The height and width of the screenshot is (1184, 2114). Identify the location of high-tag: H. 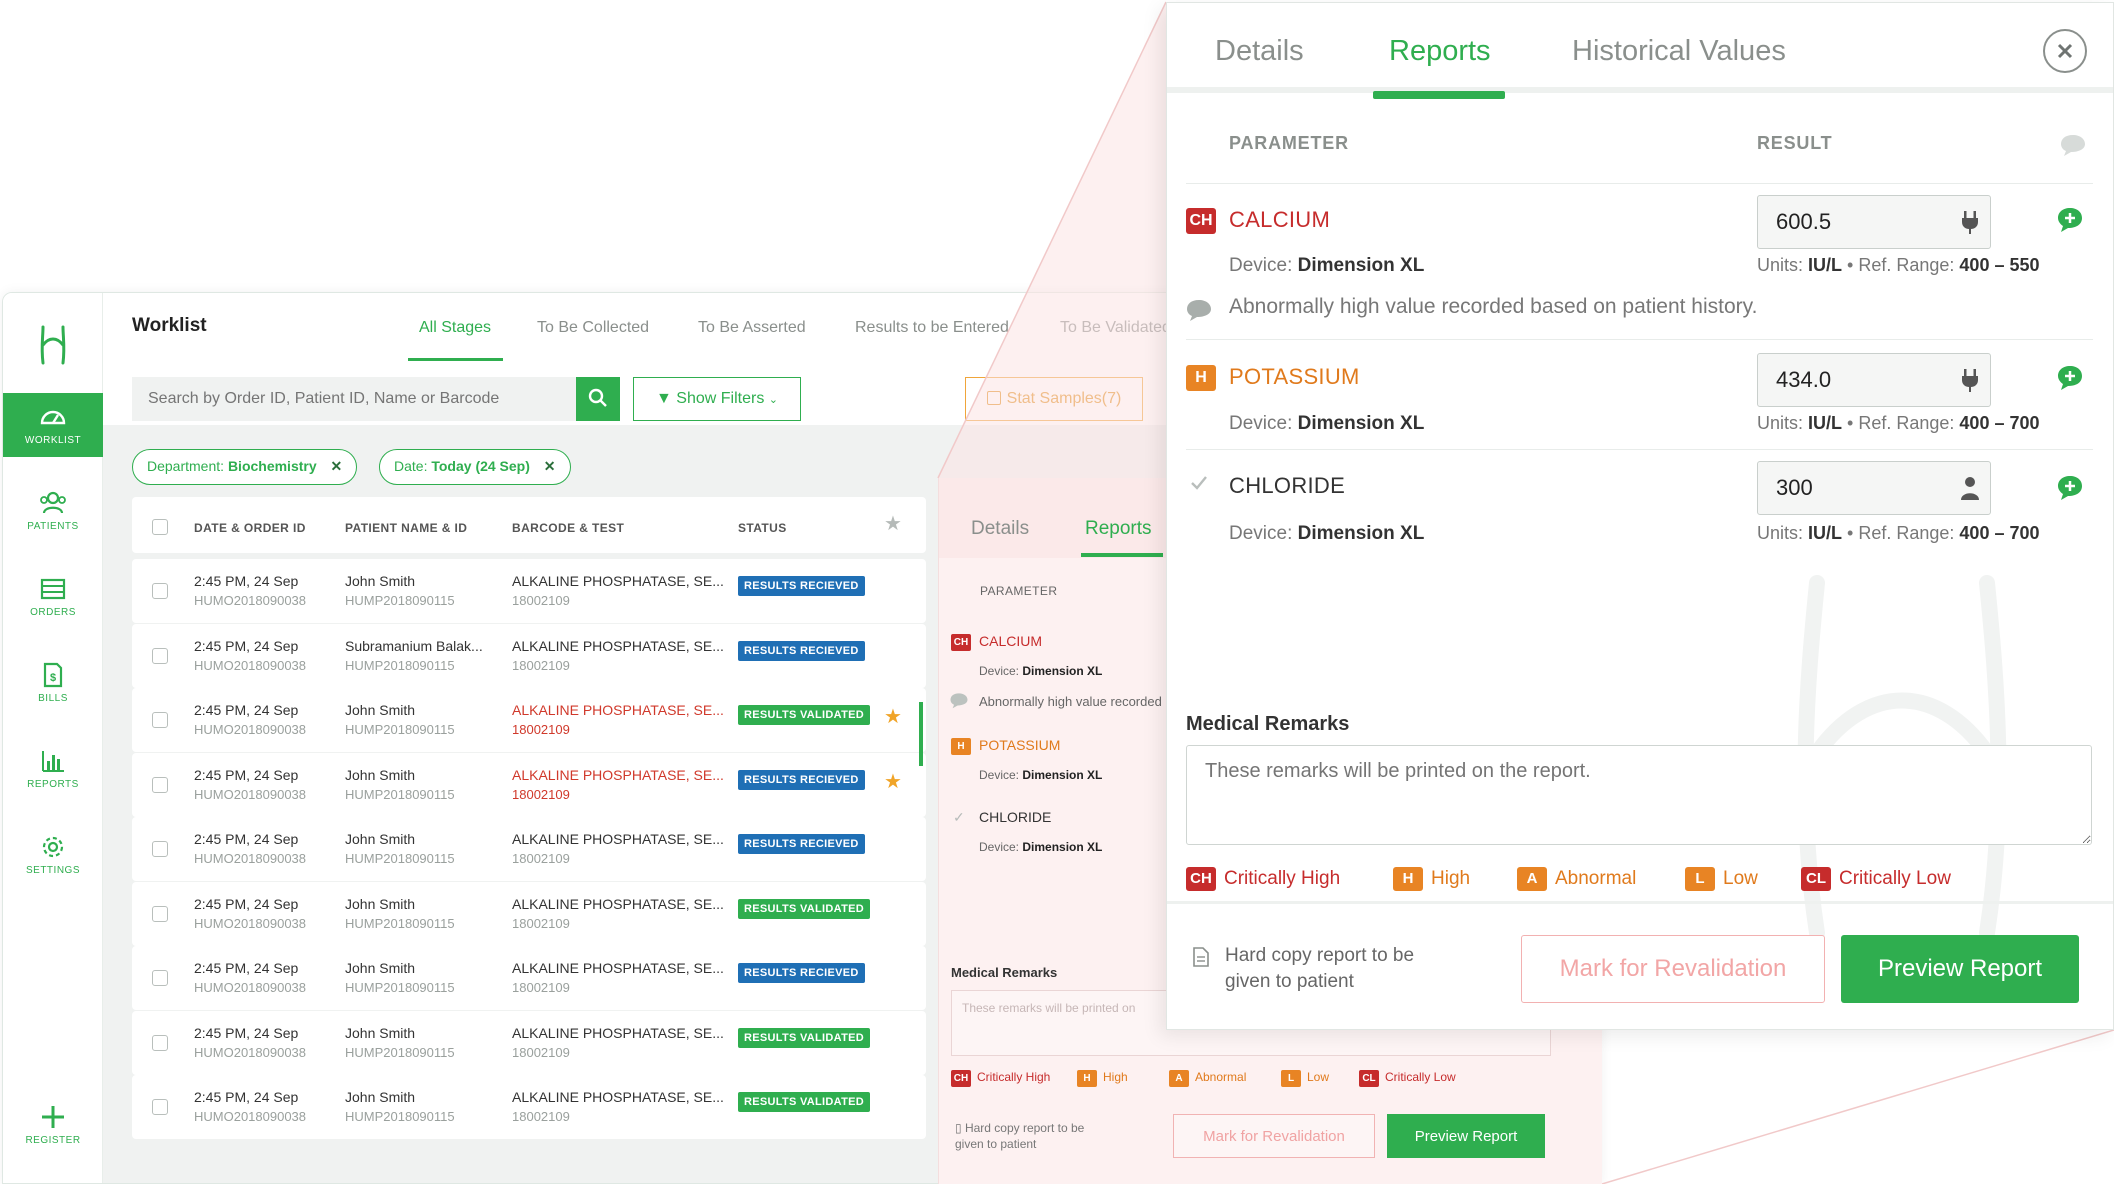
(1408, 879).